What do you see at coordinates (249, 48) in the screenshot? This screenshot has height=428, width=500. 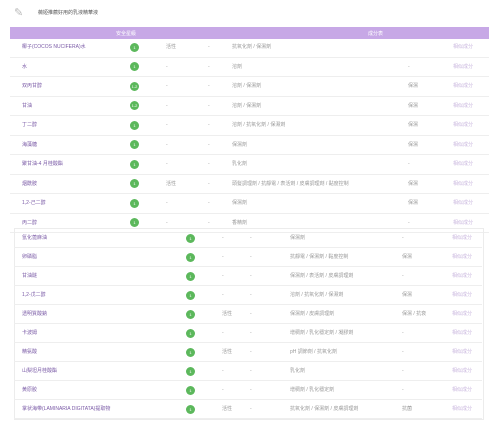 I see `table-row: 椰子(COCOS NUCIFERA)水 1 活性 - 抗氧化劑 / 保濕劑 相似成分` at bounding box center [249, 48].